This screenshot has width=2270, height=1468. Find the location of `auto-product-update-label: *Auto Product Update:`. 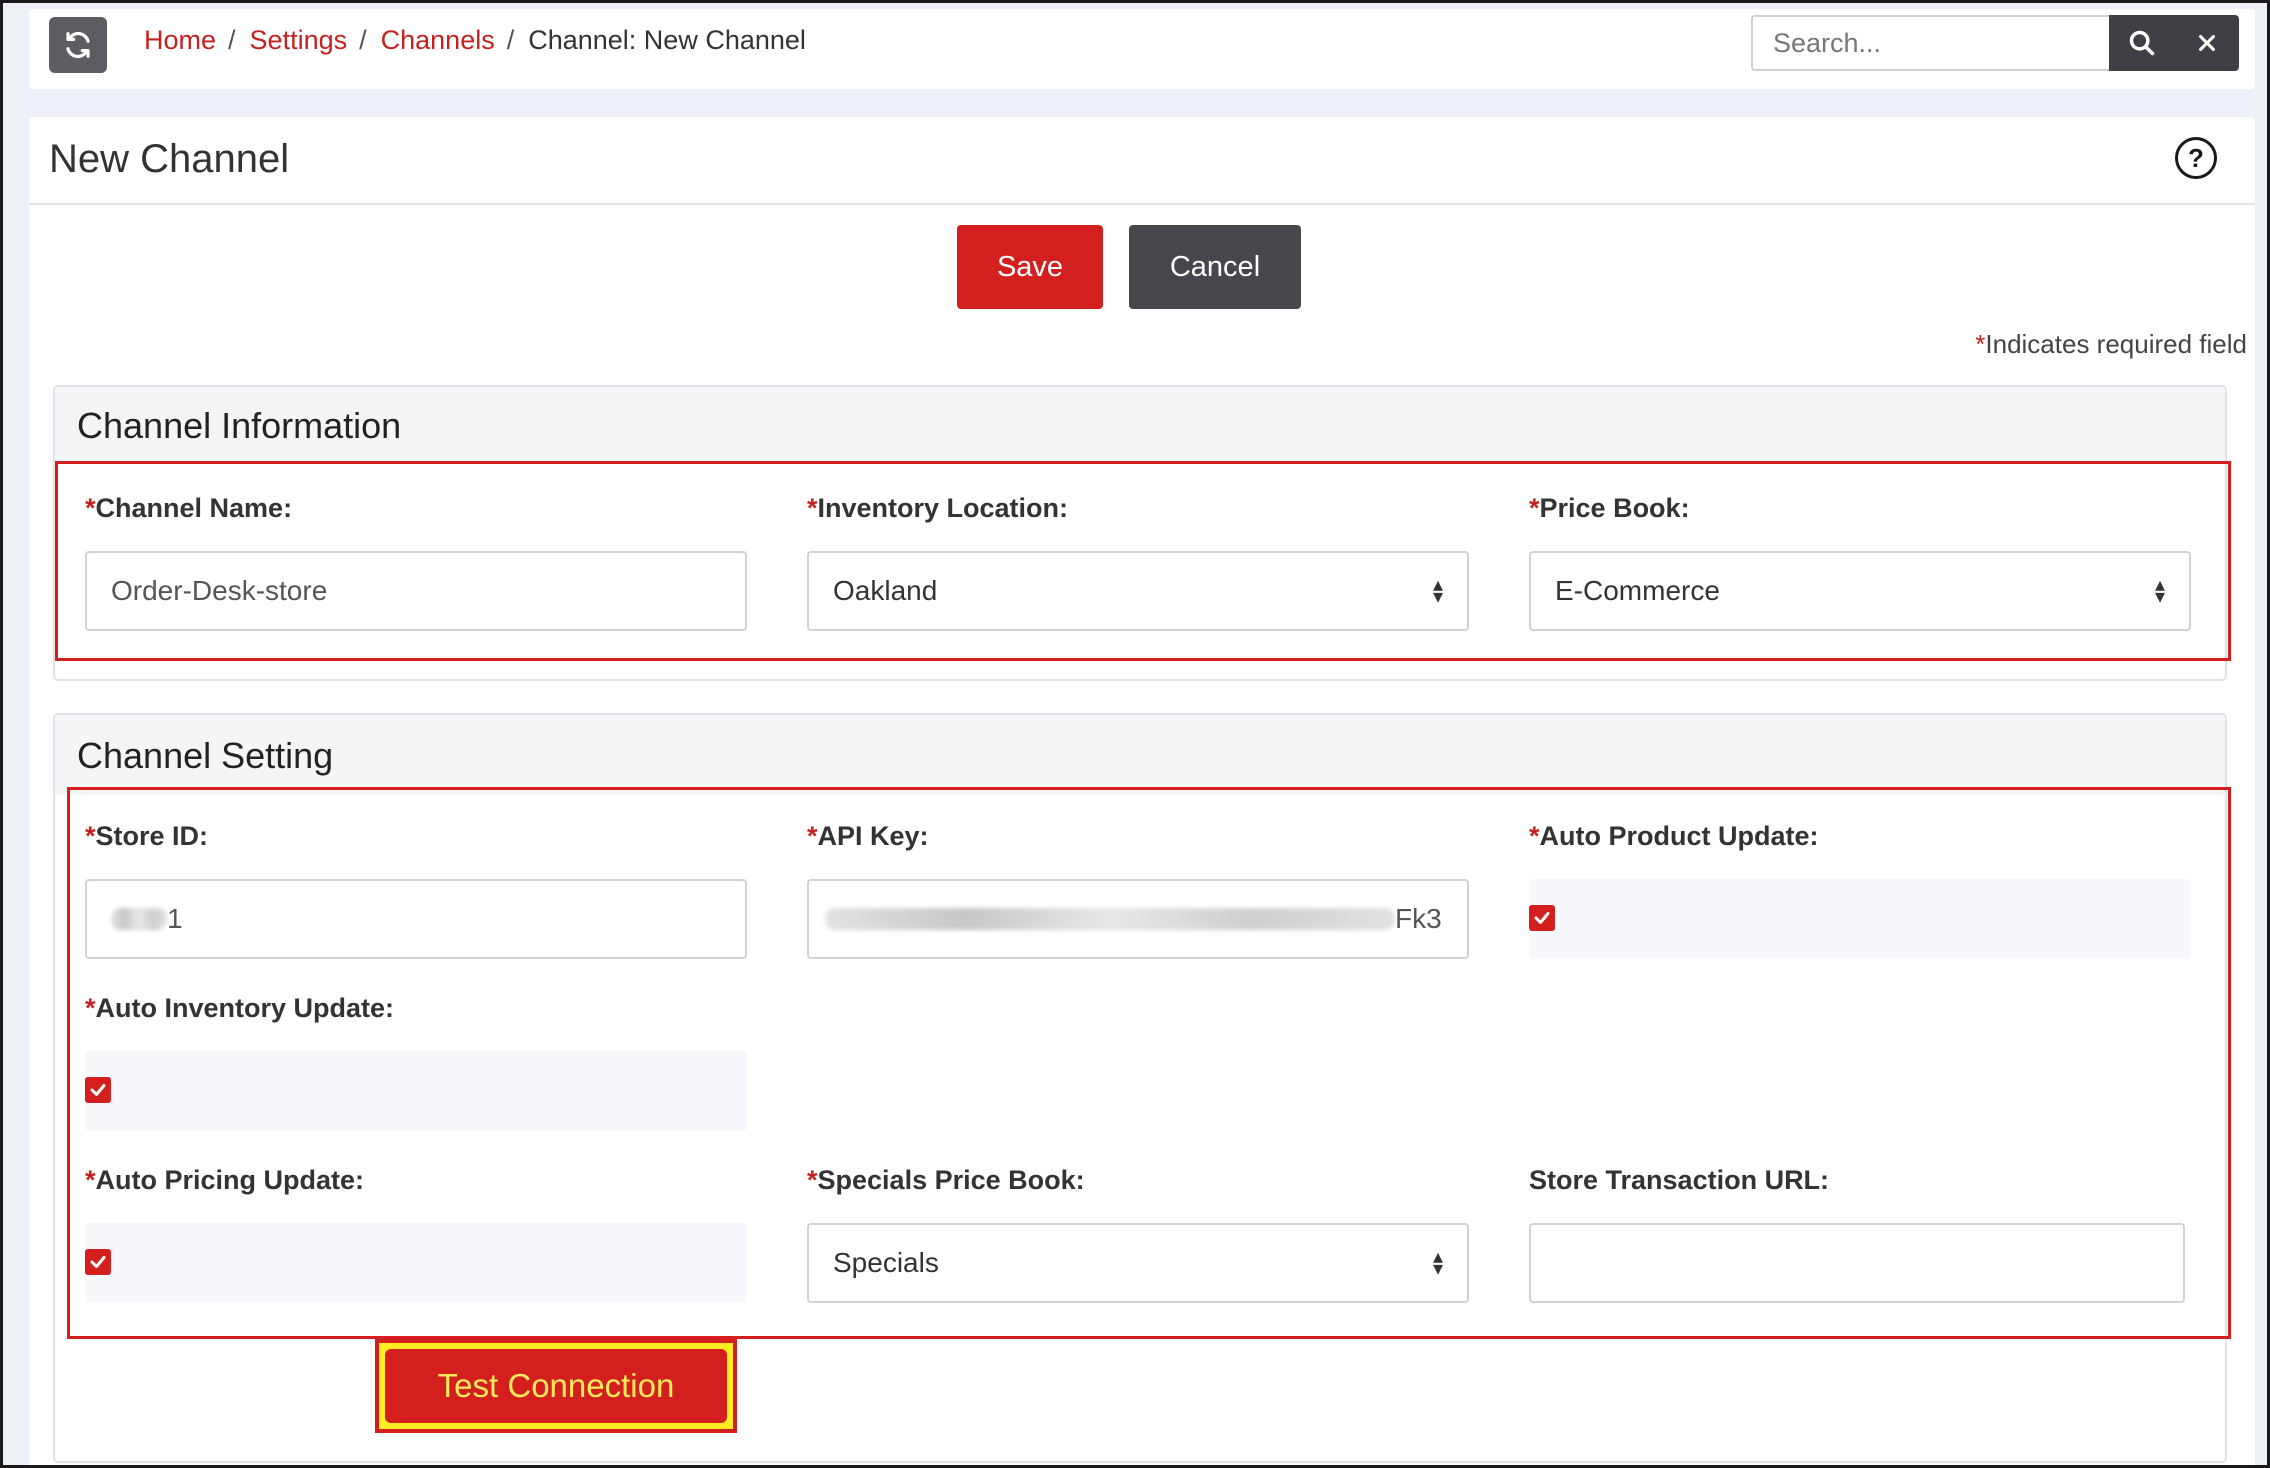

auto-product-update-label: *Auto Product Update: is located at coordinates (1674, 836).